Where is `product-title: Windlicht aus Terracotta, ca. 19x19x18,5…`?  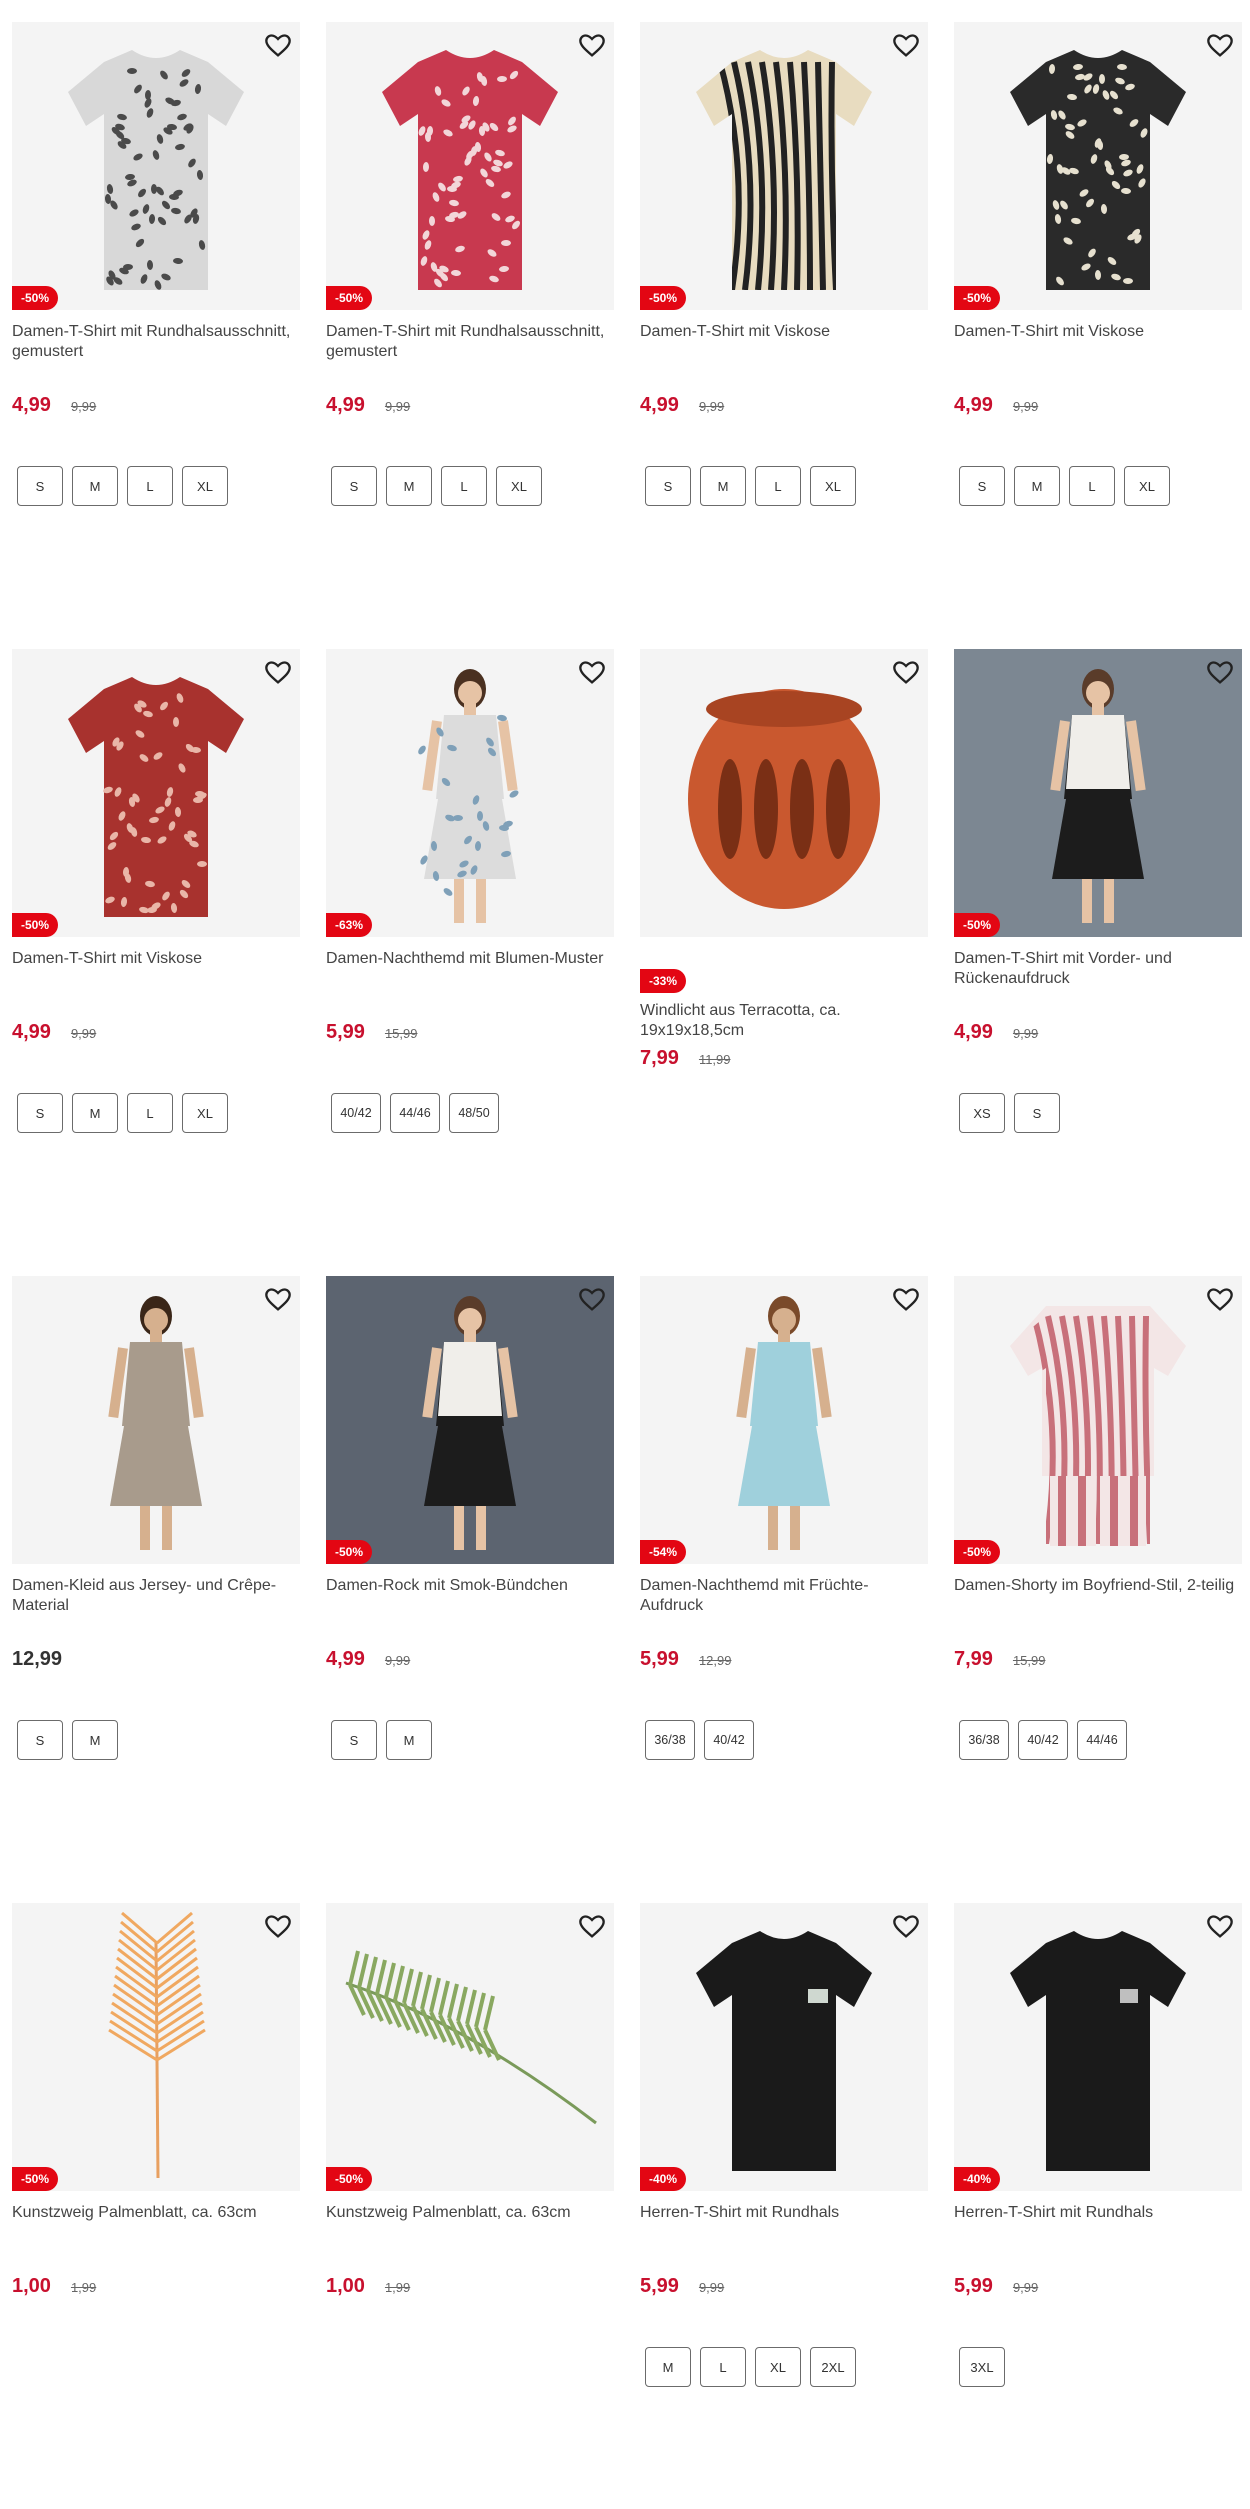 product-title: Windlicht aus Terracotta, ca. 19x19x18,5… is located at coordinates (784, 1021).